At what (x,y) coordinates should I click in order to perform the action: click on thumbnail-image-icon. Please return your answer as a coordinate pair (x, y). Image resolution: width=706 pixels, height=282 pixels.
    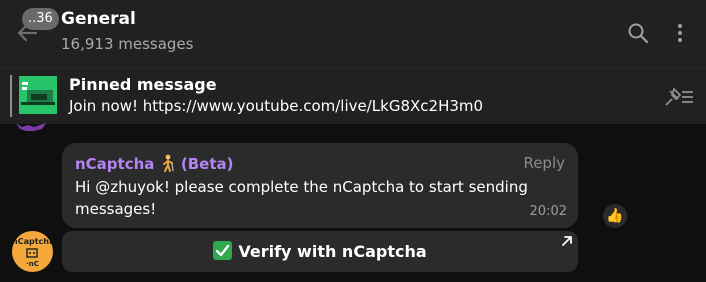
    Looking at the image, I should click on (38, 95).